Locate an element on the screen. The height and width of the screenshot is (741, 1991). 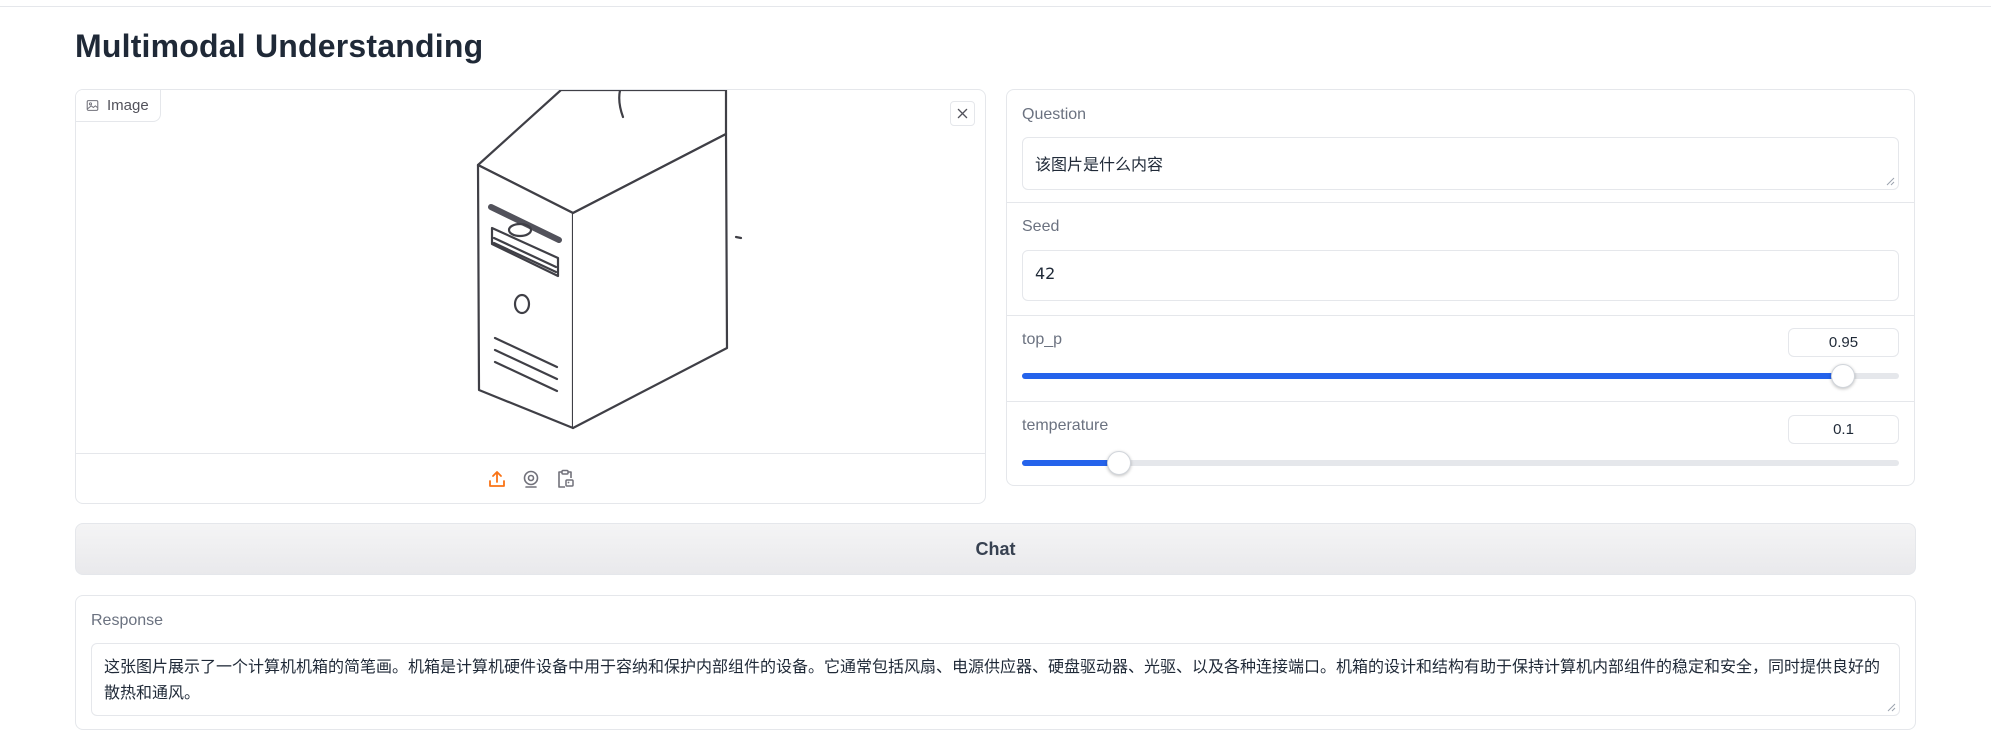
upload-button is located at coordinates (497, 479).